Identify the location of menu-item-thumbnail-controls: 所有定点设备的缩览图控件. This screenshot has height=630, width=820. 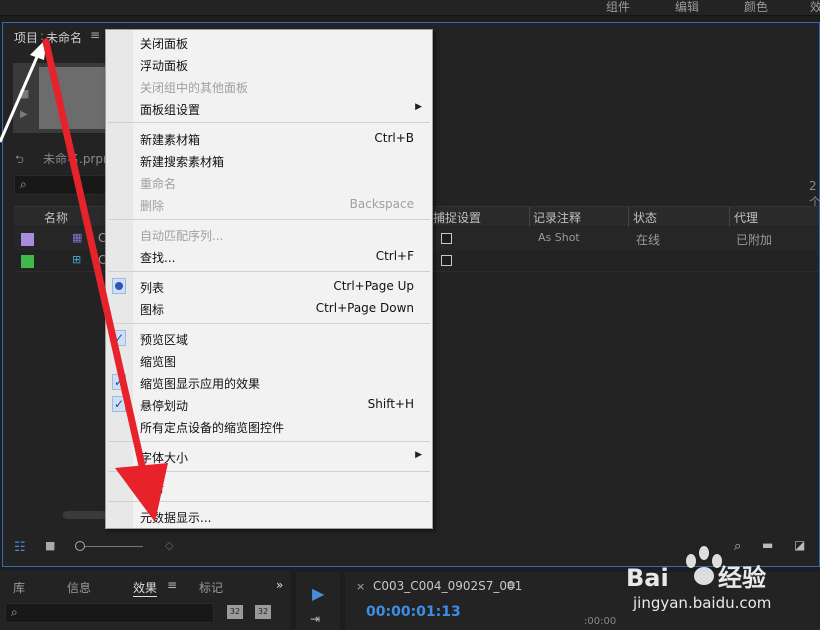
(269, 426).